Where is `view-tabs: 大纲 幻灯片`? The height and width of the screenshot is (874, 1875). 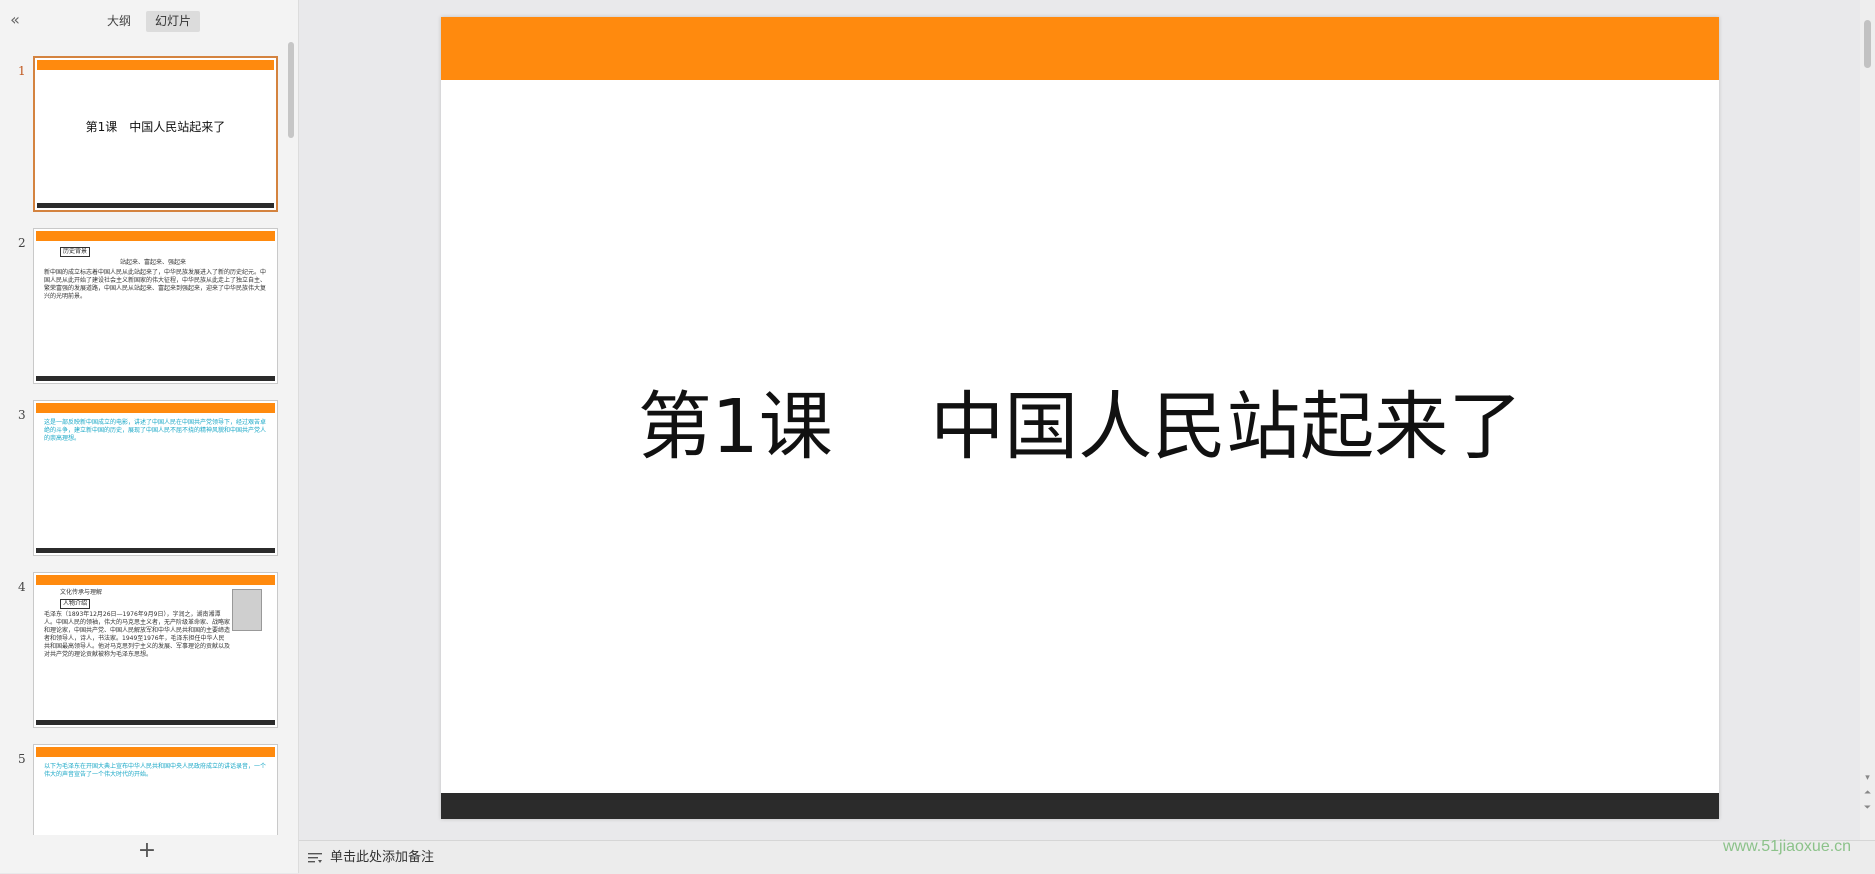 view-tabs: 大纲 幻灯片 is located at coordinates (149, 21).